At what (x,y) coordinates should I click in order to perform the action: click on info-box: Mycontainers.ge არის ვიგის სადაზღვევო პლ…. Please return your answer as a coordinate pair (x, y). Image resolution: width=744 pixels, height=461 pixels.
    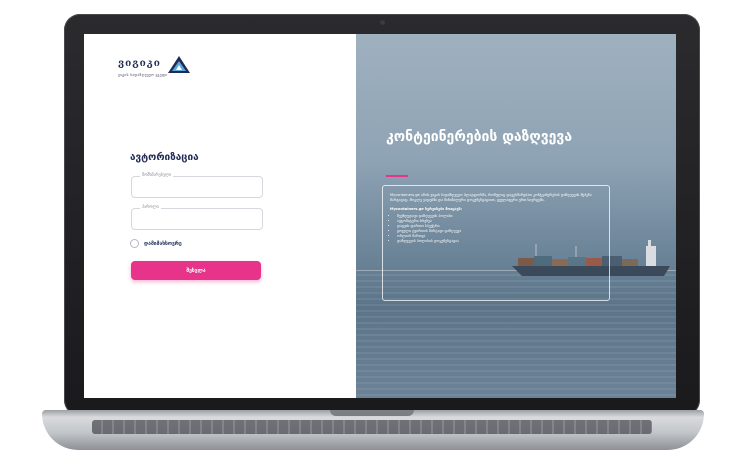
    Looking at the image, I should click on (496, 243).